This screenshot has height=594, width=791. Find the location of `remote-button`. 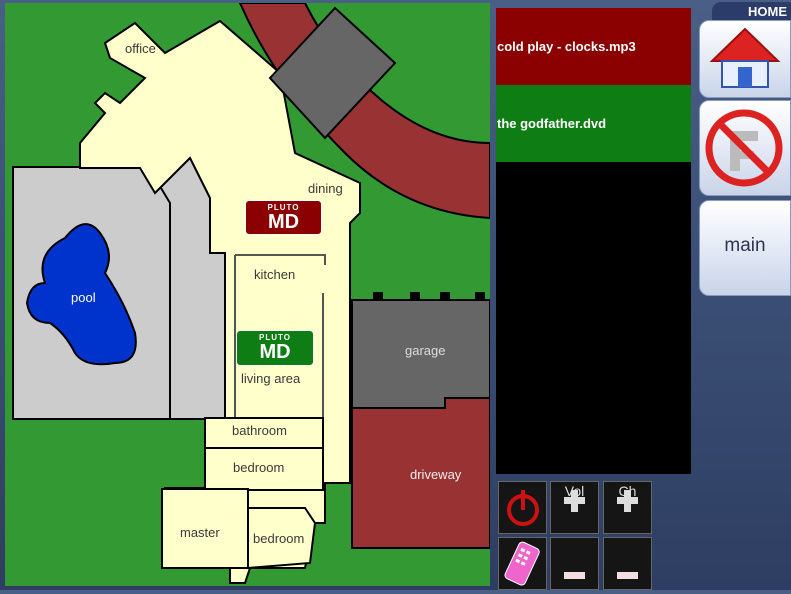

remote-button is located at coordinates (522, 563).